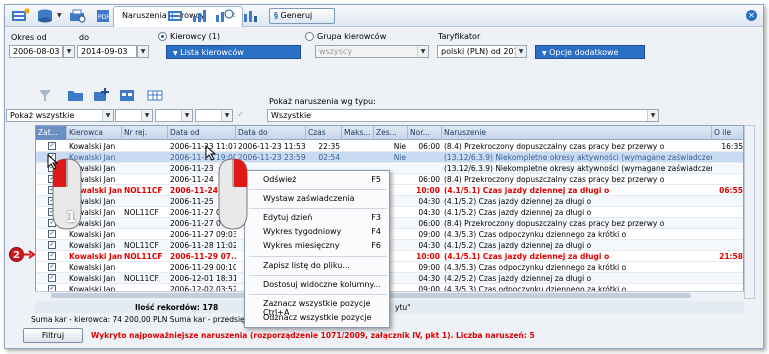 The height and width of the screenshot is (354, 769). Describe the element at coordinates (276, 15) in the screenshot. I see `paragraph-icon: §` at that location.